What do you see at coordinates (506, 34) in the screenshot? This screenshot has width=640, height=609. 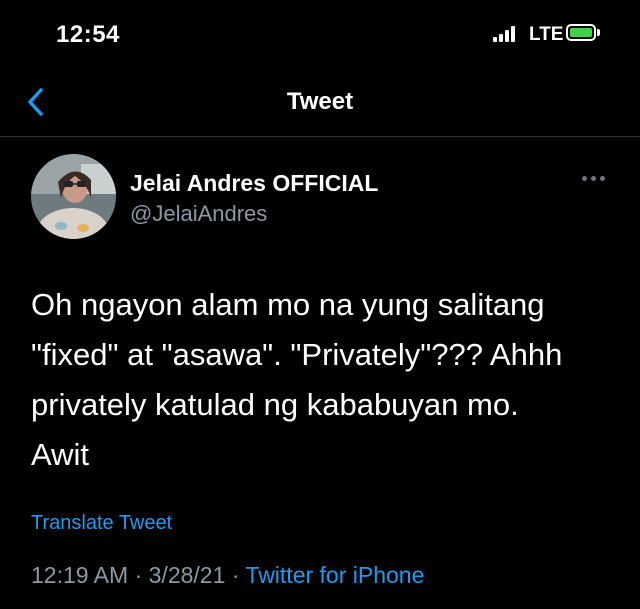 I see `cellular-signal-icon` at bounding box center [506, 34].